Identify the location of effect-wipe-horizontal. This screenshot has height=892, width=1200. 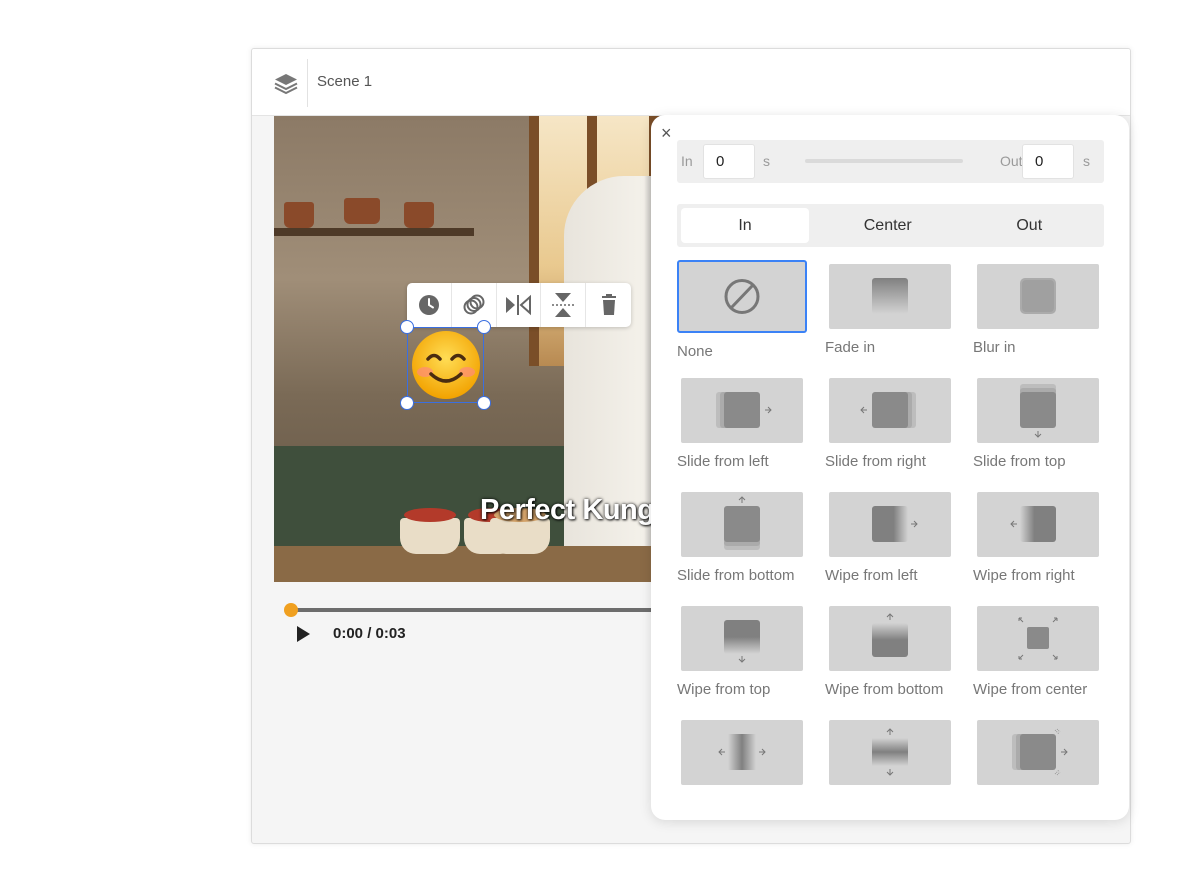
(742, 755).